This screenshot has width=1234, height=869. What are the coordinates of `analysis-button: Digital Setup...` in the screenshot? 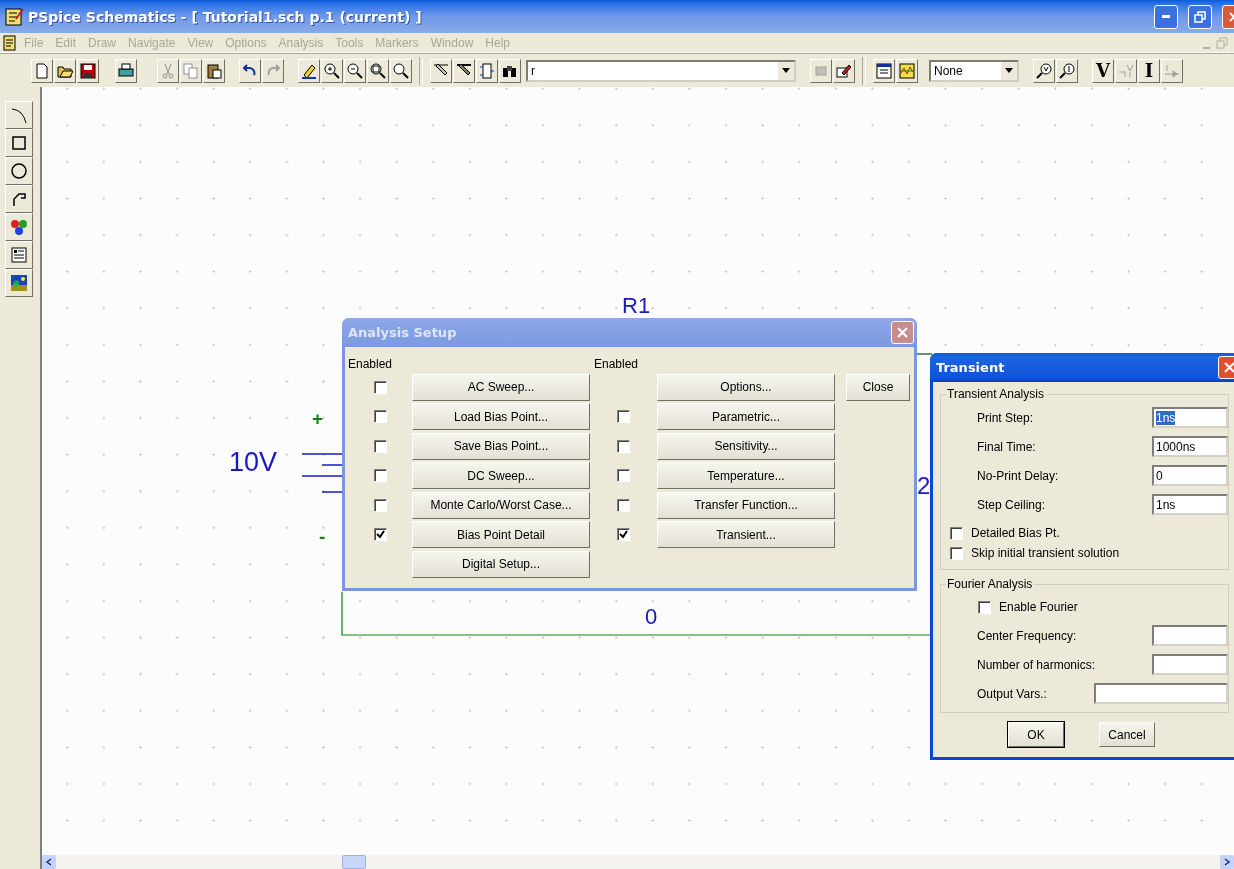 It's located at (501, 564).